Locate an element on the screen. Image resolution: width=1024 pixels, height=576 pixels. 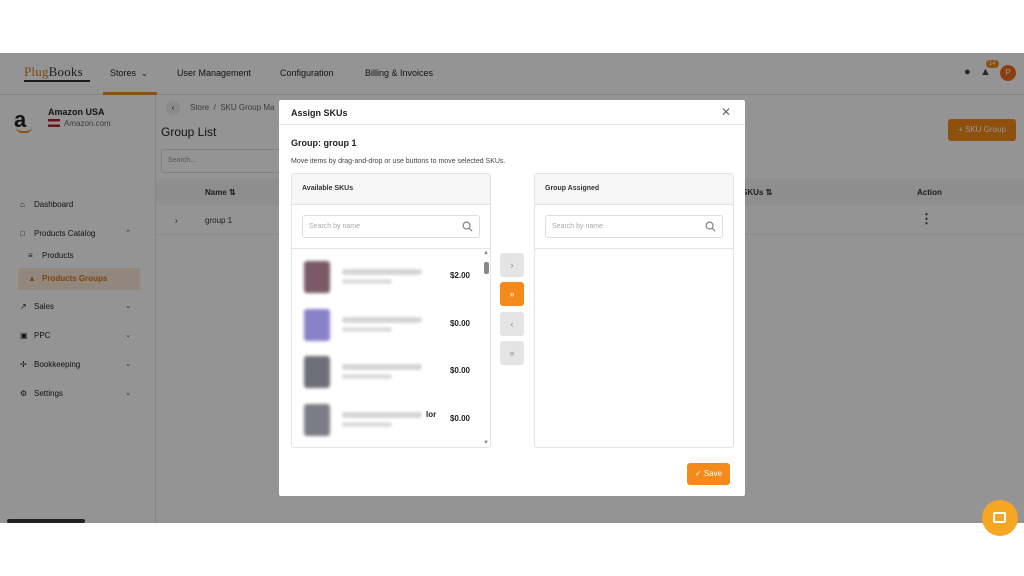
move-selected-left-button: ‹ is located at coordinates (512, 324).